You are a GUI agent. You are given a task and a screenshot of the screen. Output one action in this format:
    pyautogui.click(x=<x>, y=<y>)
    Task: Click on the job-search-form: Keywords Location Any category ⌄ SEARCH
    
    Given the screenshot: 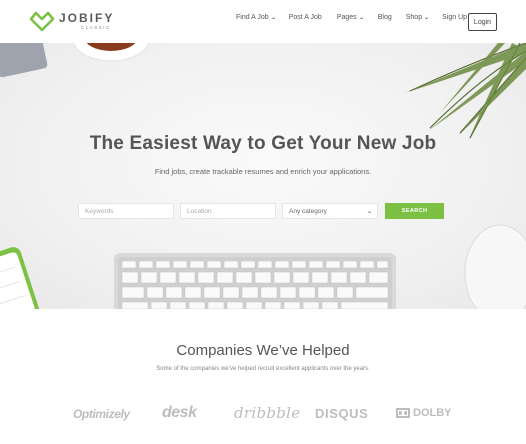 What is the action you would take?
    pyautogui.click(x=261, y=211)
    